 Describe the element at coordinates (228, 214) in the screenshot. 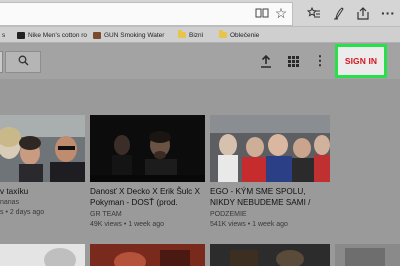

I see `video-channel: PODZEMIE` at that location.